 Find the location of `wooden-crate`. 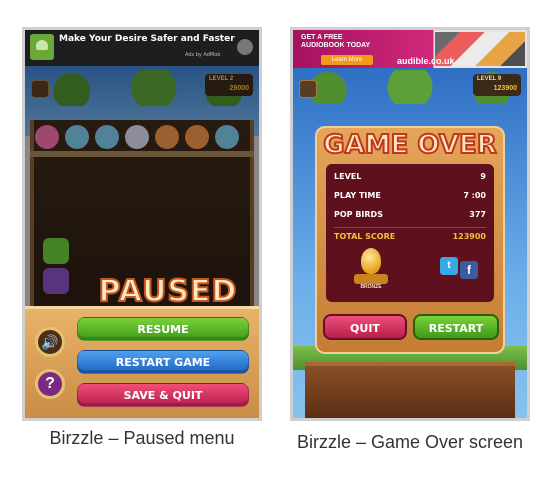

wooden-crate is located at coordinates (410, 390).